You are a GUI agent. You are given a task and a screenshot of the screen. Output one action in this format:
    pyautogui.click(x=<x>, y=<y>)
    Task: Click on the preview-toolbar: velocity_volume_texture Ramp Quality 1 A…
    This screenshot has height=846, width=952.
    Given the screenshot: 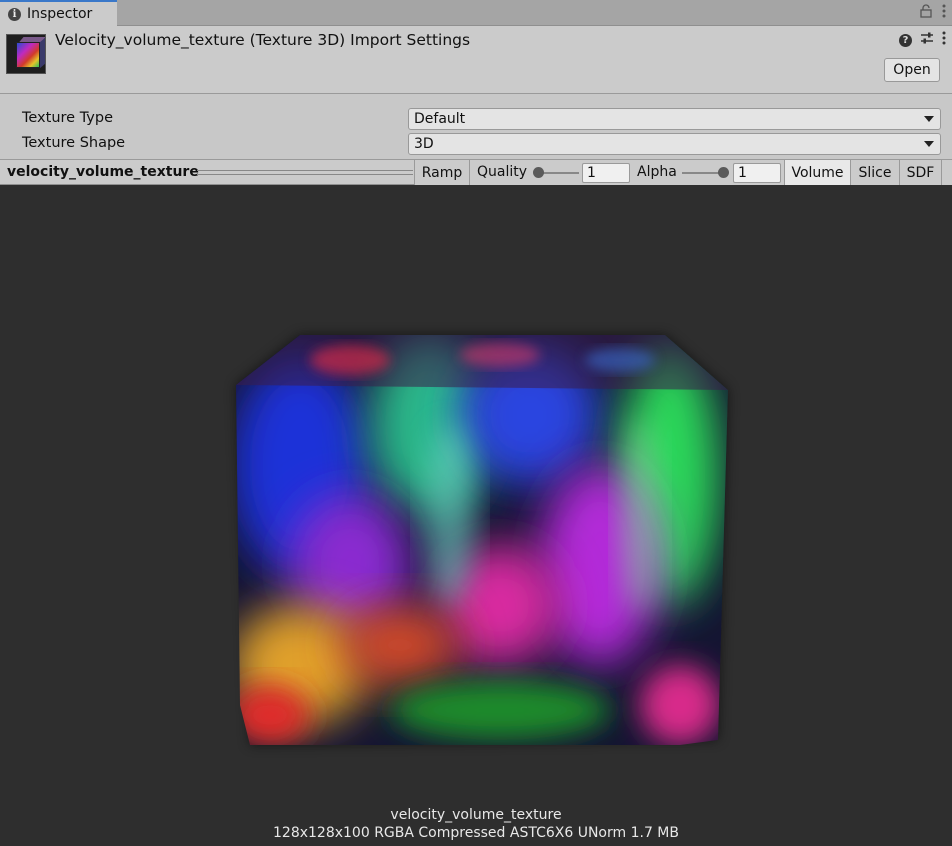 What is the action you would take?
    pyautogui.click(x=476, y=172)
    